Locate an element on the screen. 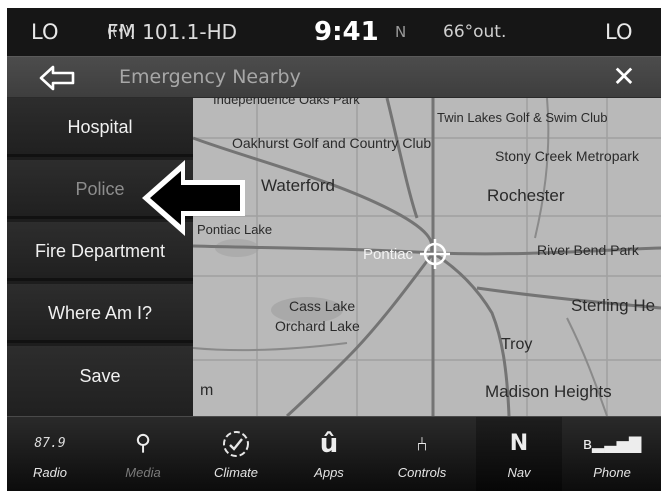 The height and width of the screenshot is (497, 668). map-label: Orchard Lake is located at coordinates (317, 326).